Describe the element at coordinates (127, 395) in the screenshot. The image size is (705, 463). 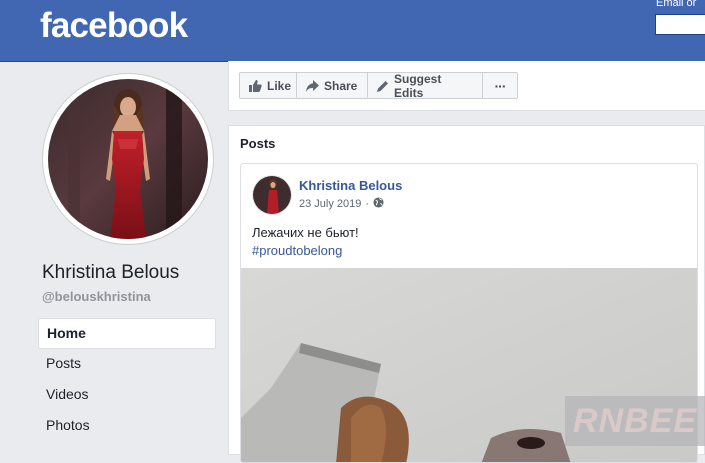
I see `nav-item-videos: Videos` at that location.